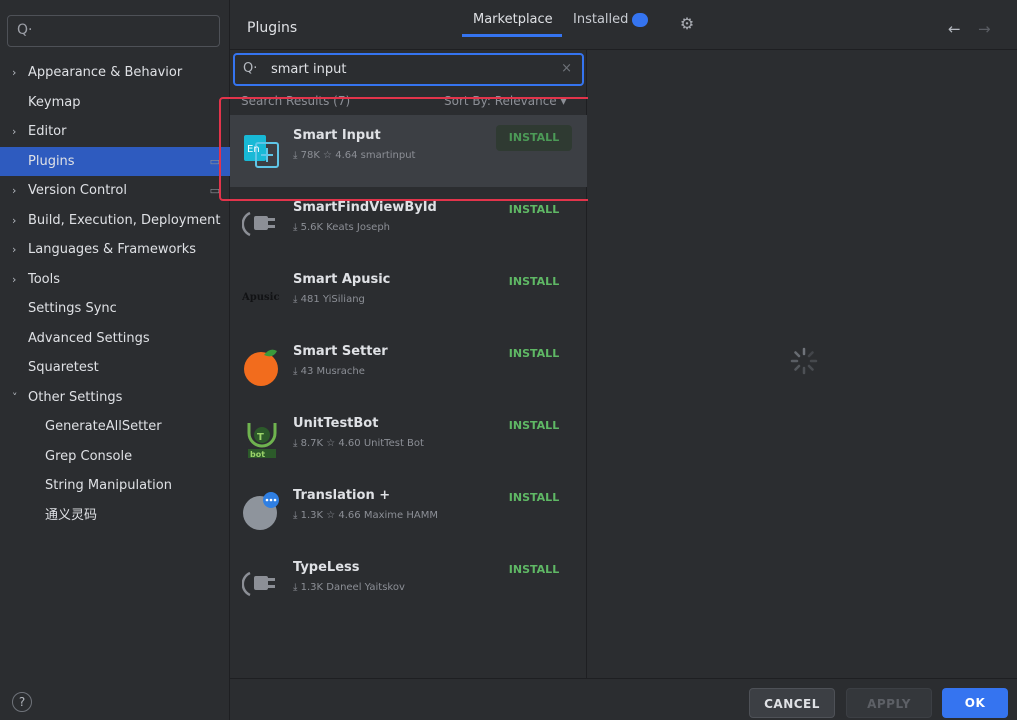 Image resolution: width=1017 pixels, height=720 pixels. Describe the element at coordinates (260, 437) in the screenshot. I see `svg-text: T` at that location.